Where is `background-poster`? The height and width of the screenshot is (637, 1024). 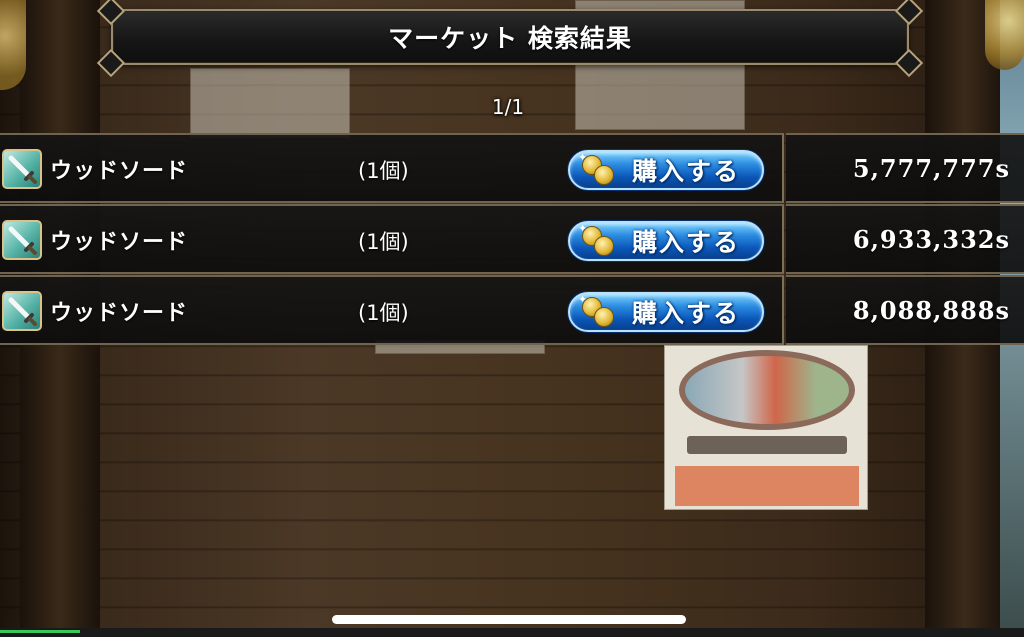 background-poster is located at coordinates (766, 427).